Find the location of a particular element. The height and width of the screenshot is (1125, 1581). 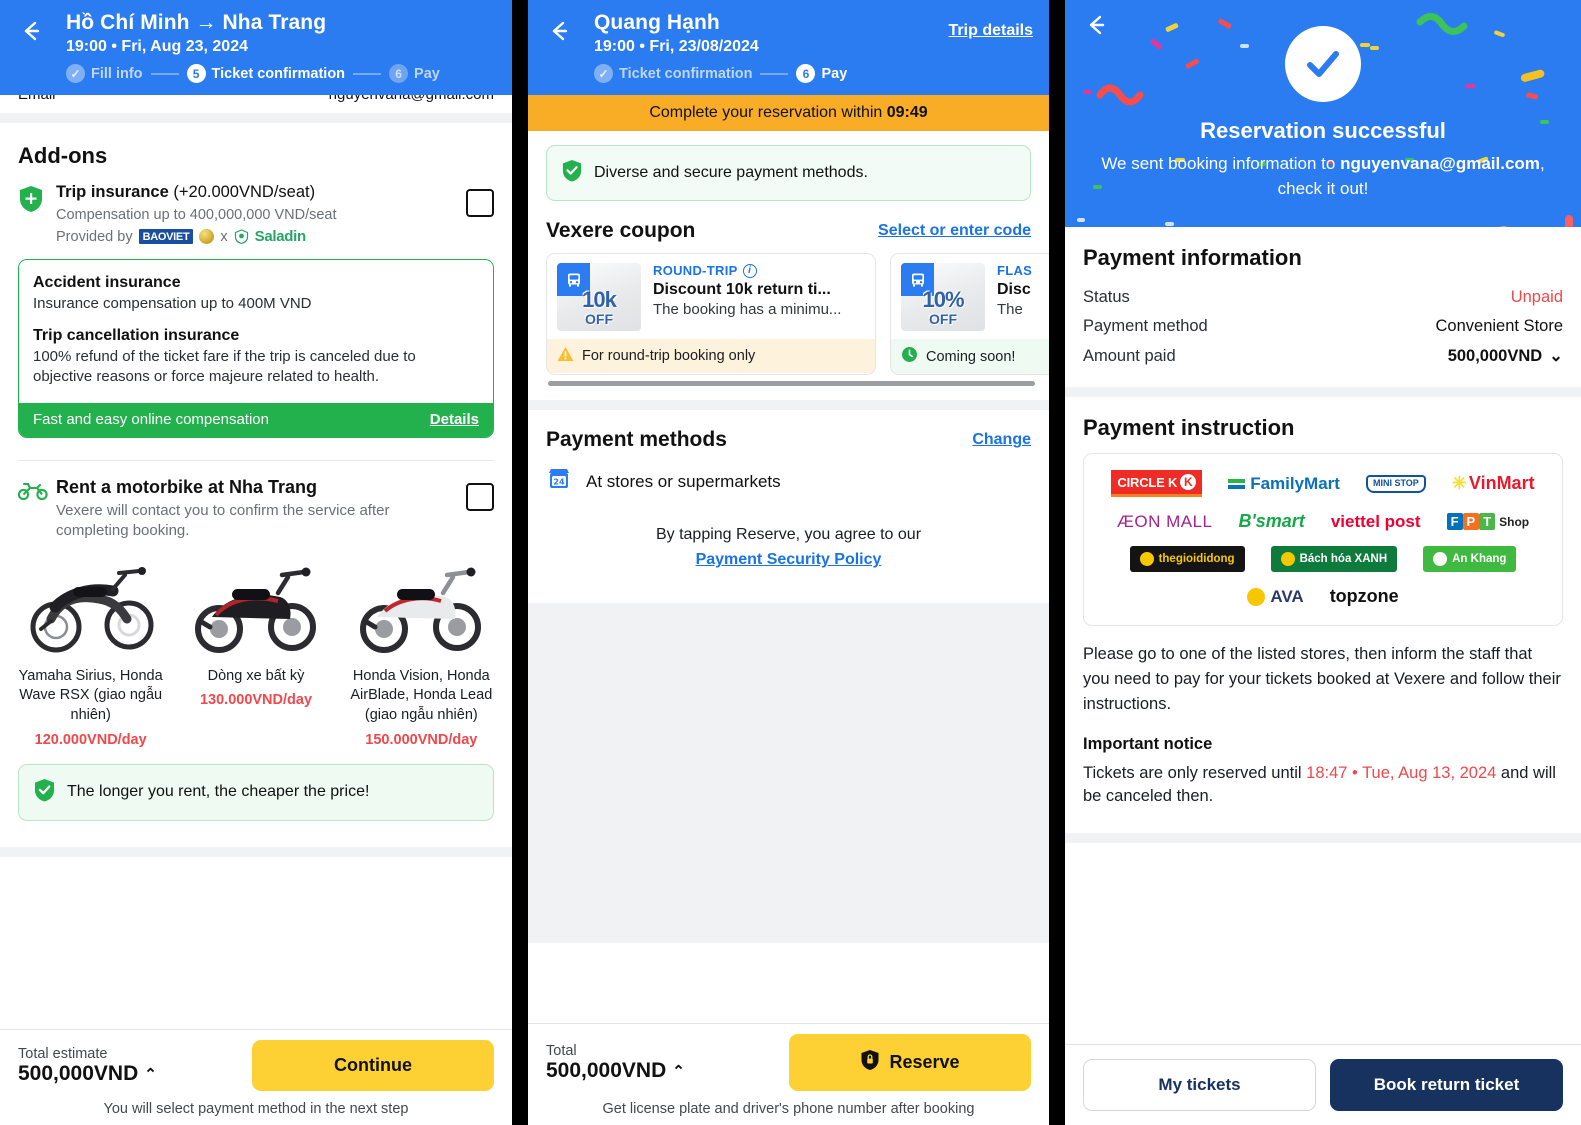

notice-prefix: Tickets are only reserved until is located at coordinates (1195, 772).